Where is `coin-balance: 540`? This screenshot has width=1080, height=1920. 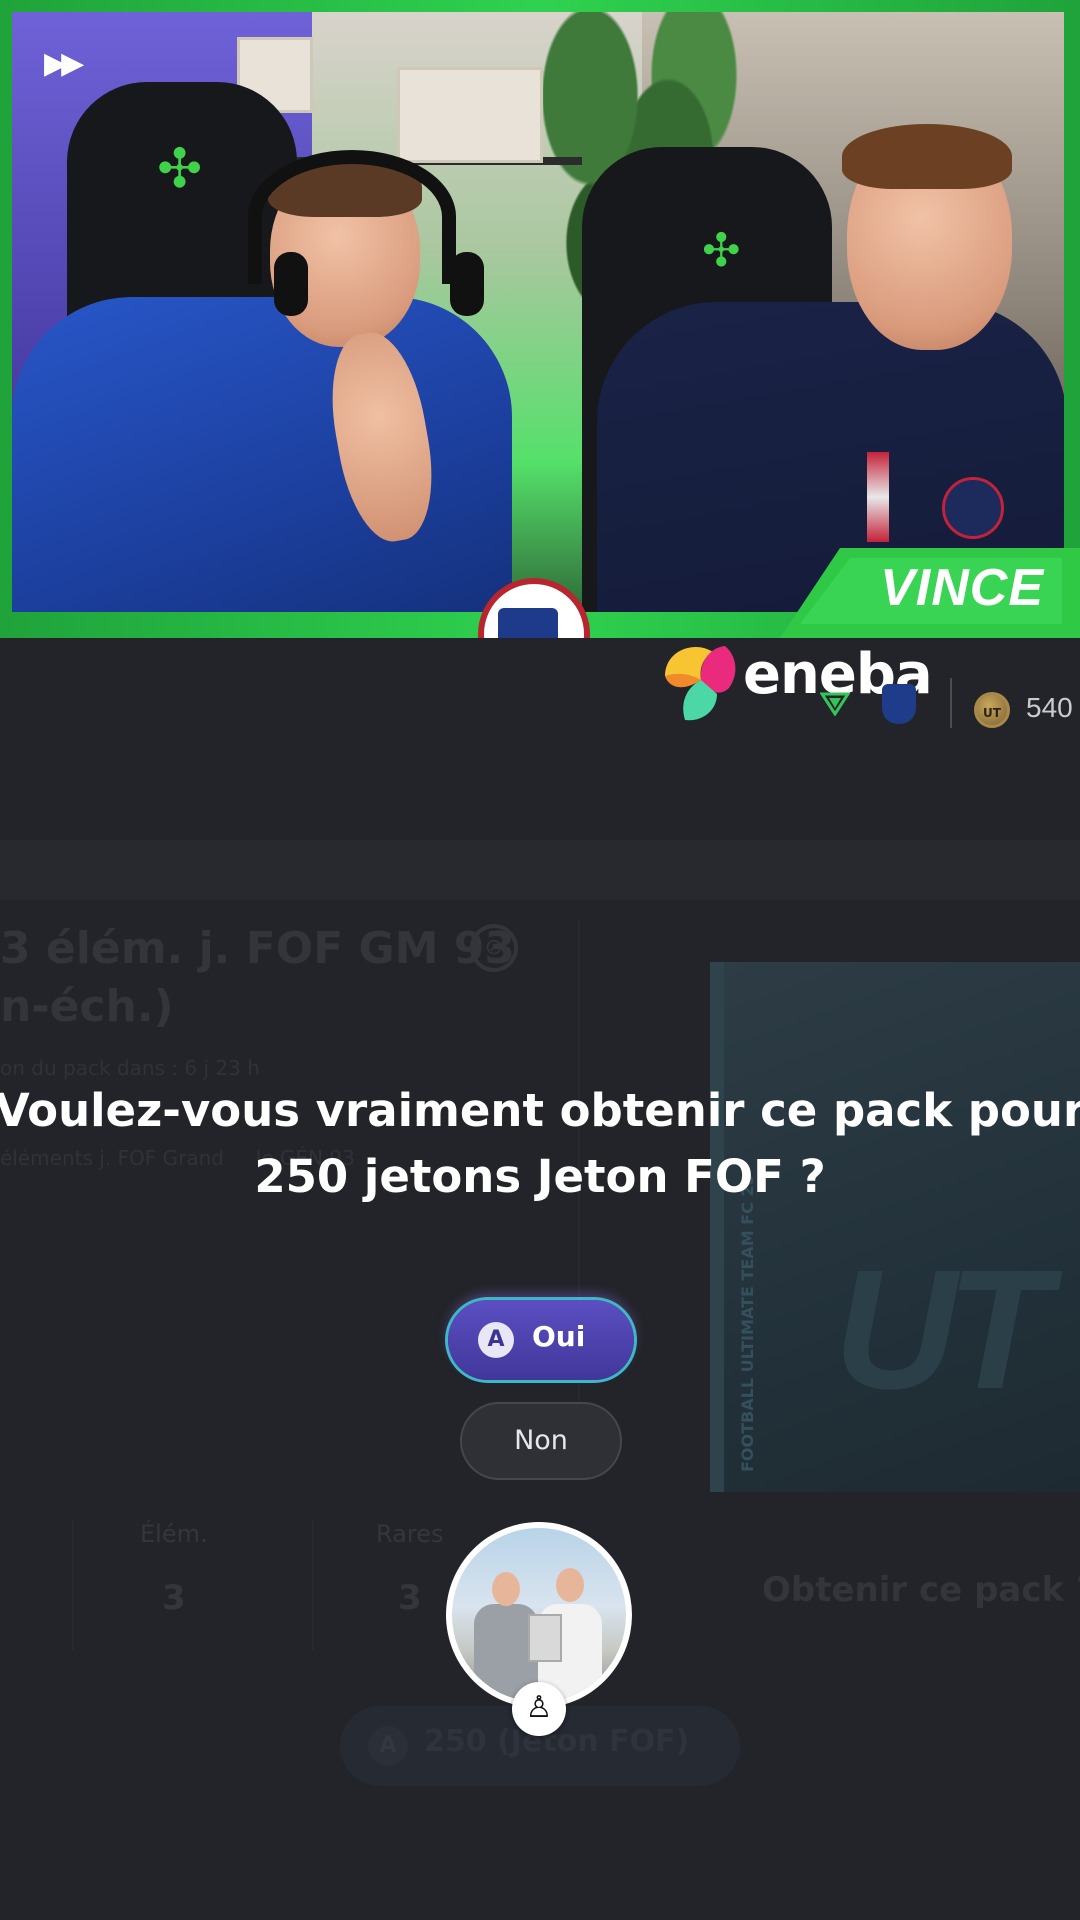 coin-balance: 540 is located at coordinates (1049, 707).